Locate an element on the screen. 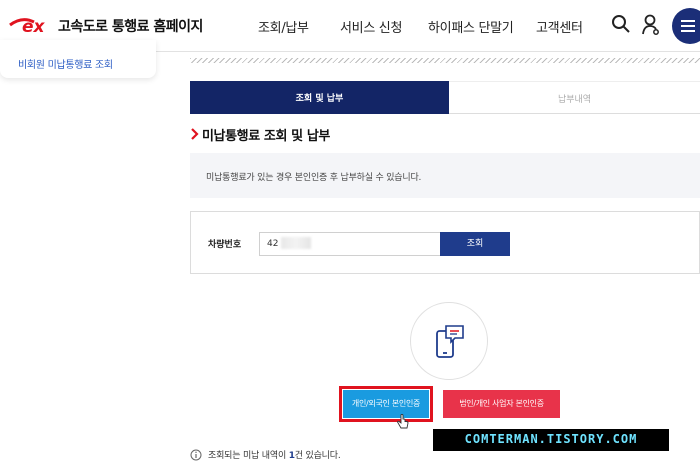  nav-inquiry-payment: 조회/납부 is located at coordinates (283, 26).